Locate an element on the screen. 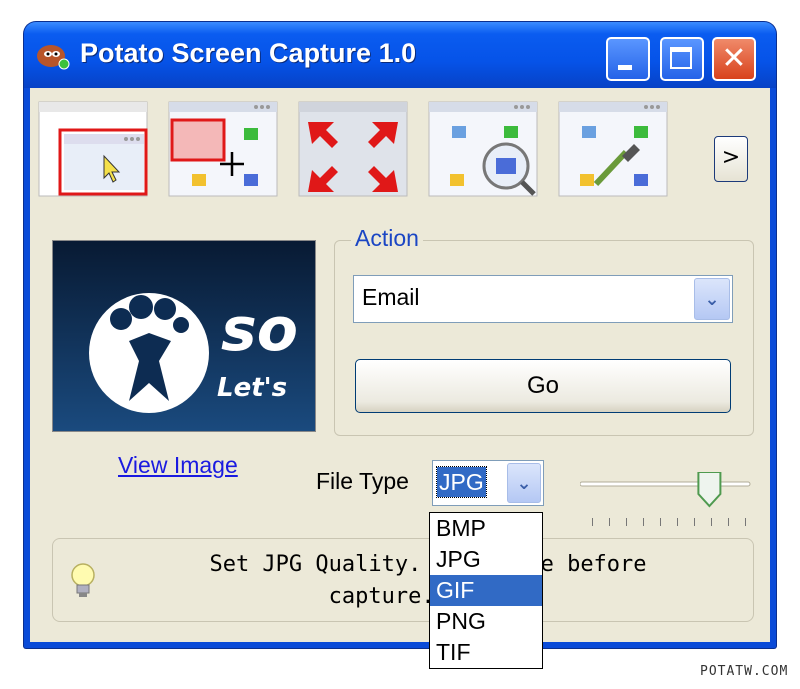 Image resolution: width=800 pixels, height=689 pixels. maximize-icon is located at coordinates (681, 58).